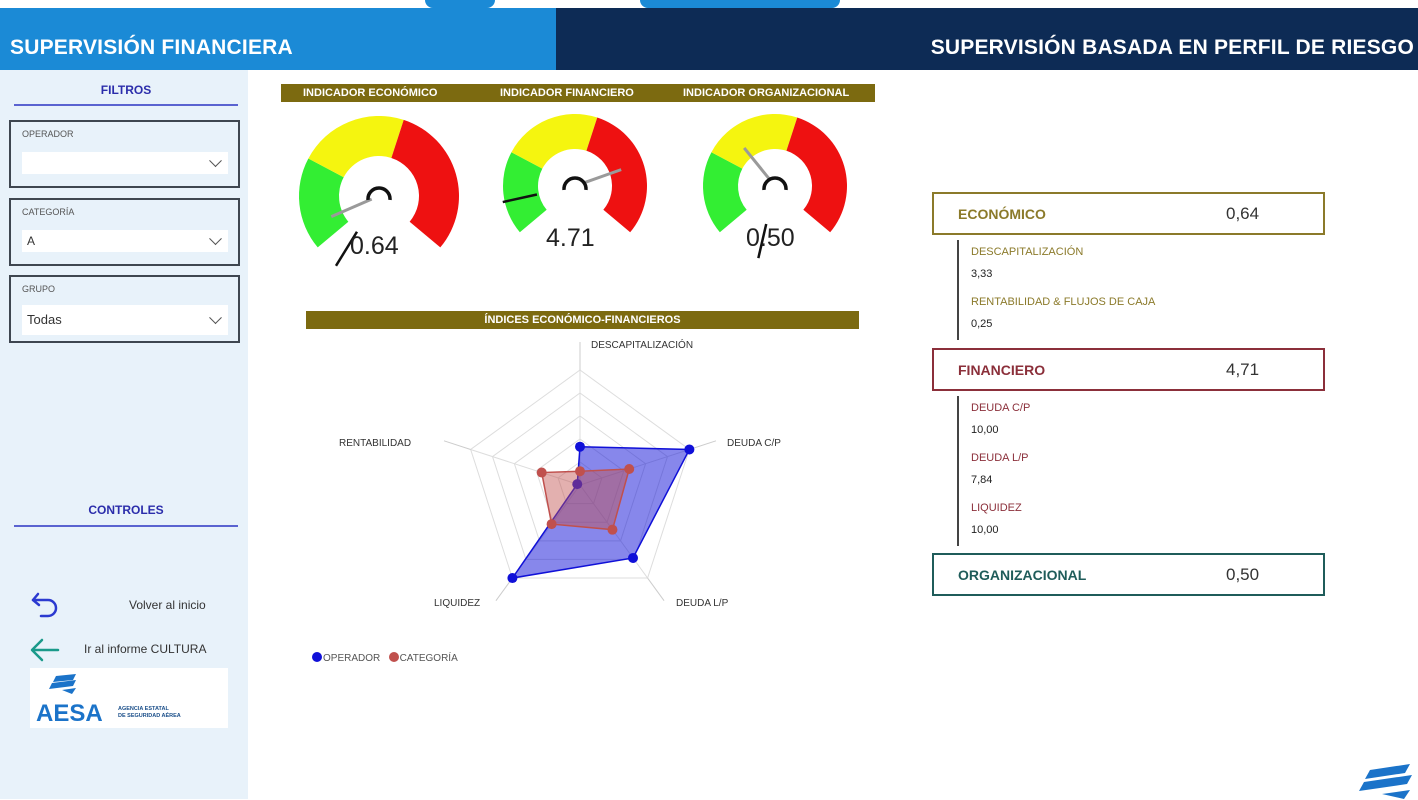  What do you see at coordinates (1128, 369) in the screenshot?
I see `indicator-card: FINANCIERO 4,71` at bounding box center [1128, 369].